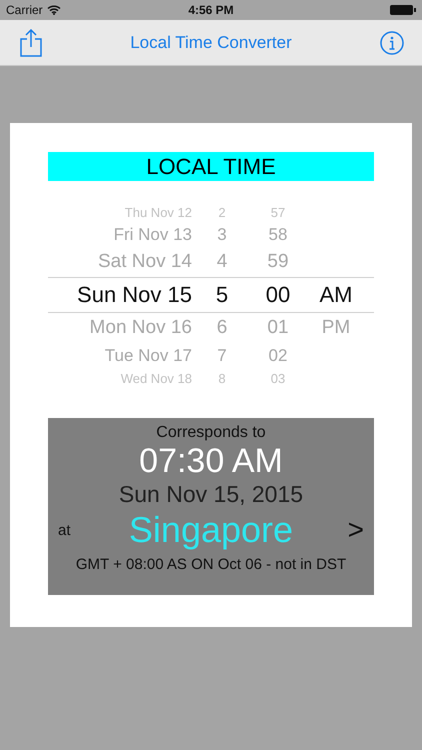 The height and width of the screenshot is (750, 422). What do you see at coordinates (120, 212) in the screenshot?
I see `date-option: Thu Nov 12` at bounding box center [120, 212].